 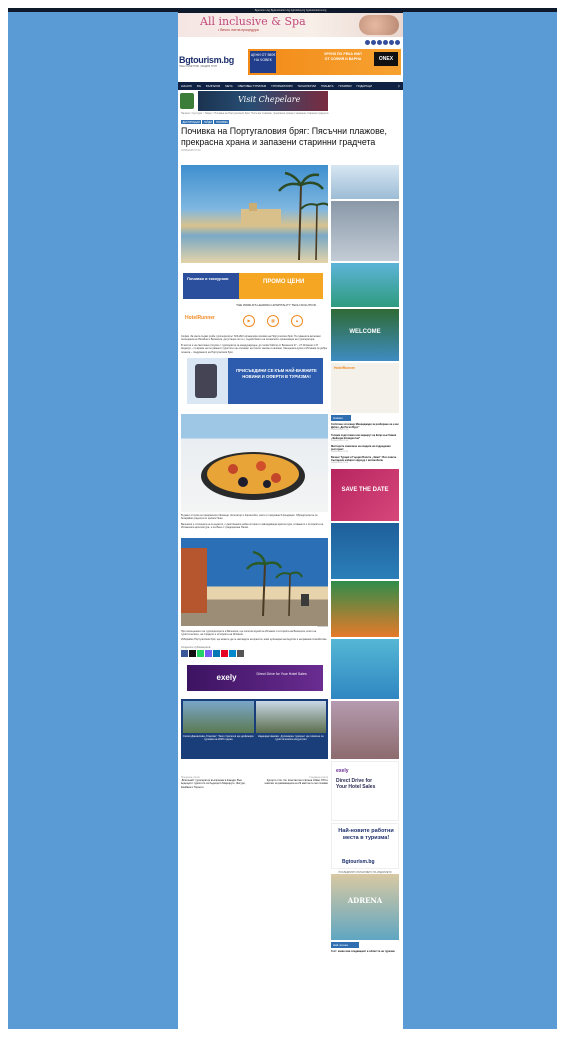 I want to click on sponsor-logo, so click(x=187, y=101).